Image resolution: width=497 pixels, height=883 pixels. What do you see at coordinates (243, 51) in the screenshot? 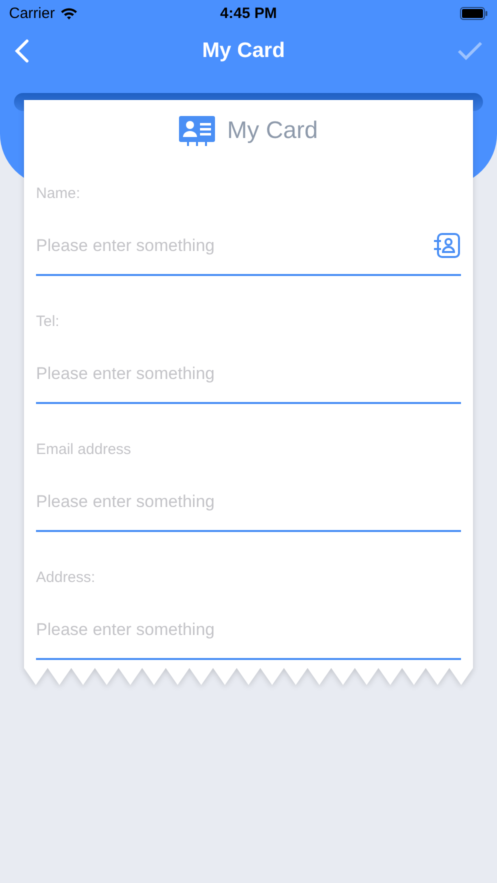
I see `nav-title: My Card` at bounding box center [243, 51].